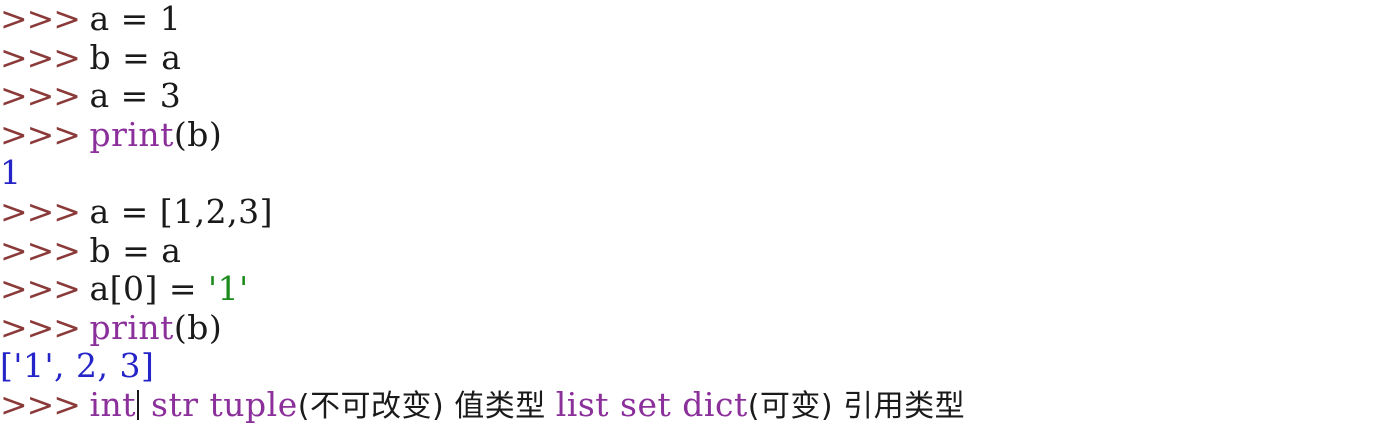 Image resolution: width=1387 pixels, height=442 pixels. Describe the element at coordinates (77, 366) in the screenshot. I see `output-text: ['1', 2, 3]` at that location.